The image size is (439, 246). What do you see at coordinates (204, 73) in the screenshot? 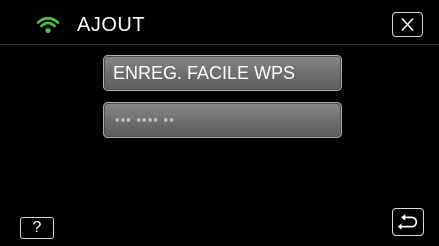
I see `wps-easy-registration-label: ENREG. FACILE WPS` at bounding box center [204, 73].